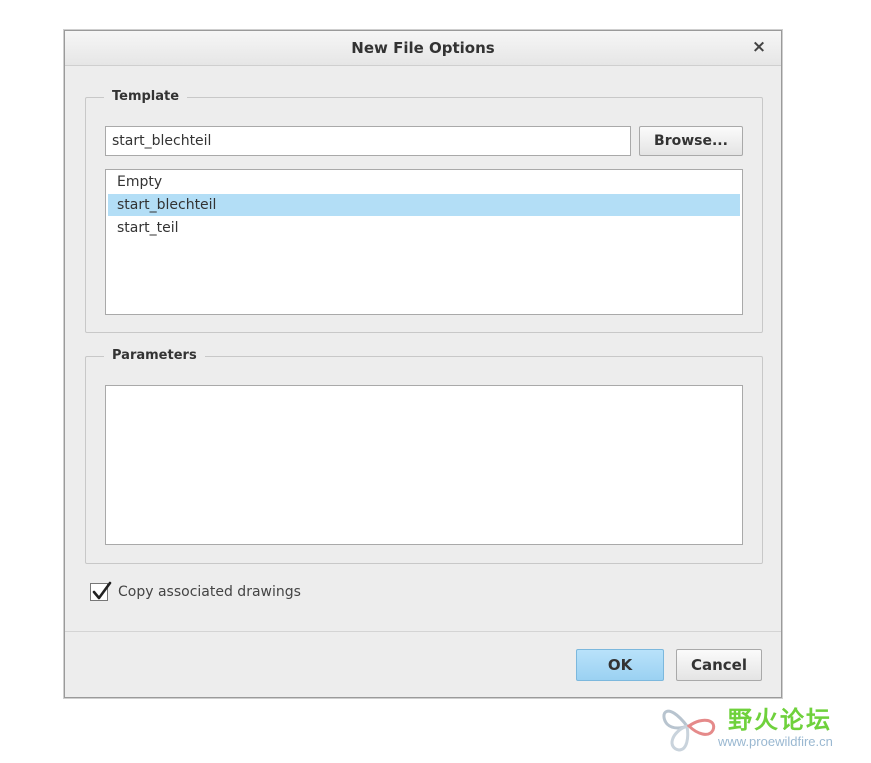  What do you see at coordinates (780, 720) in the screenshot?
I see `watermark-title: 野火论坛` at bounding box center [780, 720].